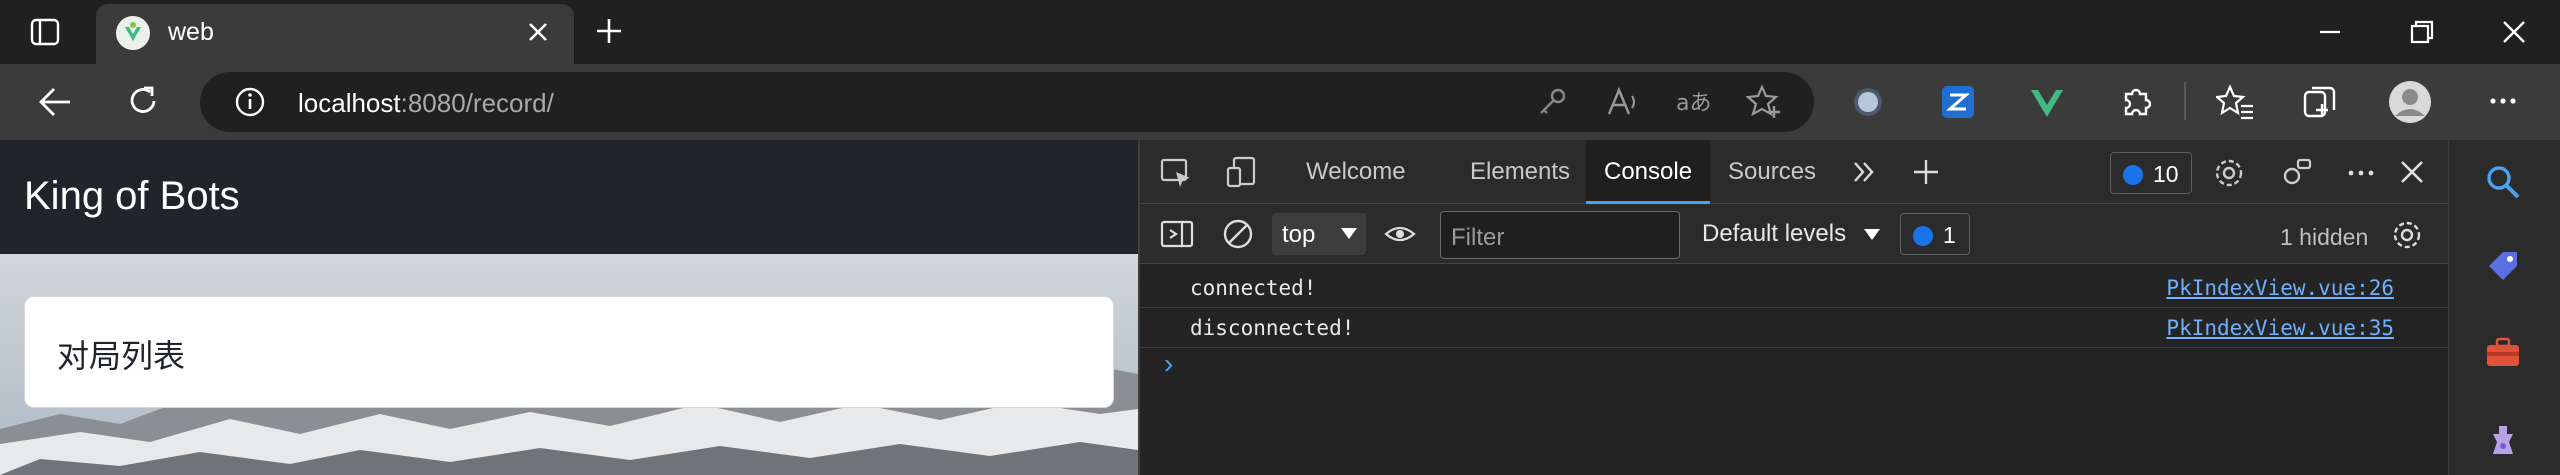 This screenshot has height=475, width=2560. What do you see at coordinates (1795, 288) in the screenshot?
I see `console-message: connected! PkIndexView.vue:26` at bounding box center [1795, 288].